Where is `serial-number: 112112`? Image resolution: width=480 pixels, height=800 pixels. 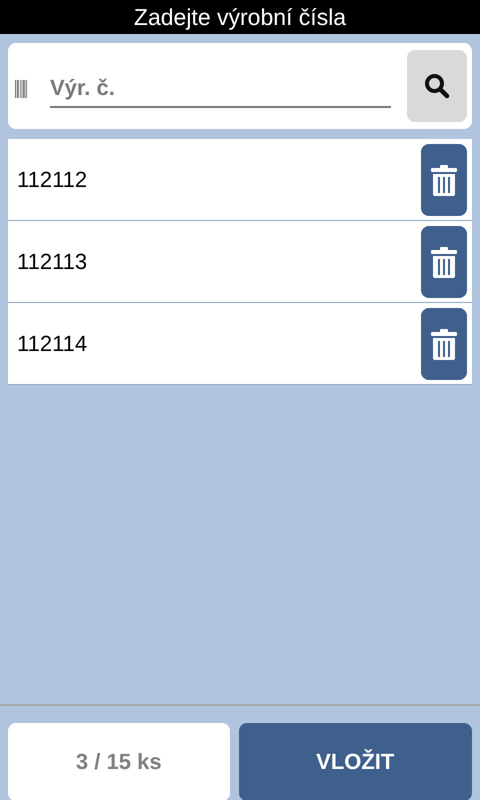
serial-number: 112112 is located at coordinates (52, 179).